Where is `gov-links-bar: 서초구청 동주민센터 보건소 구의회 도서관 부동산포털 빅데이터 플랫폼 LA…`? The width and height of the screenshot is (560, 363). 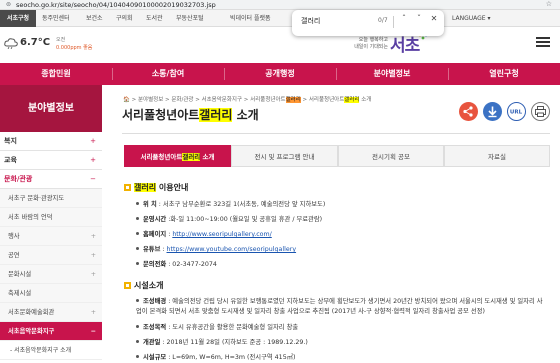 gov-links-bar: 서초구청 동주민센터 보건소 구의회 도서관 부동산포털 빅데이터 플랫폼 LA… is located at coordinates (280, 18).